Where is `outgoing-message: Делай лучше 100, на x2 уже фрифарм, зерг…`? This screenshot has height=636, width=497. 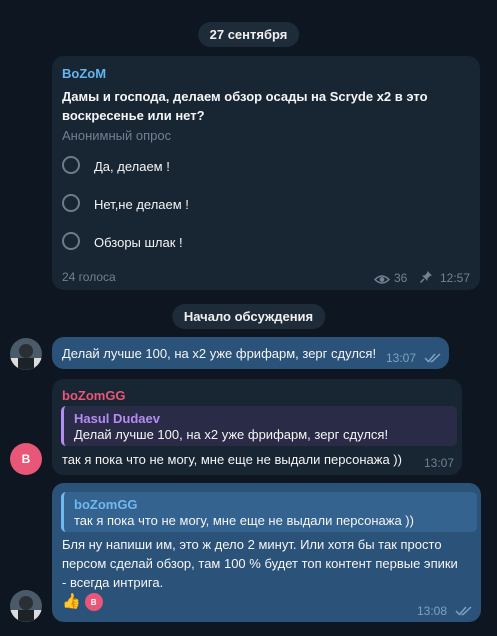
outgoing-message: Делай лучше 100, на x2 уже фрифарм, зерг… is located at coordinates (250, 353).